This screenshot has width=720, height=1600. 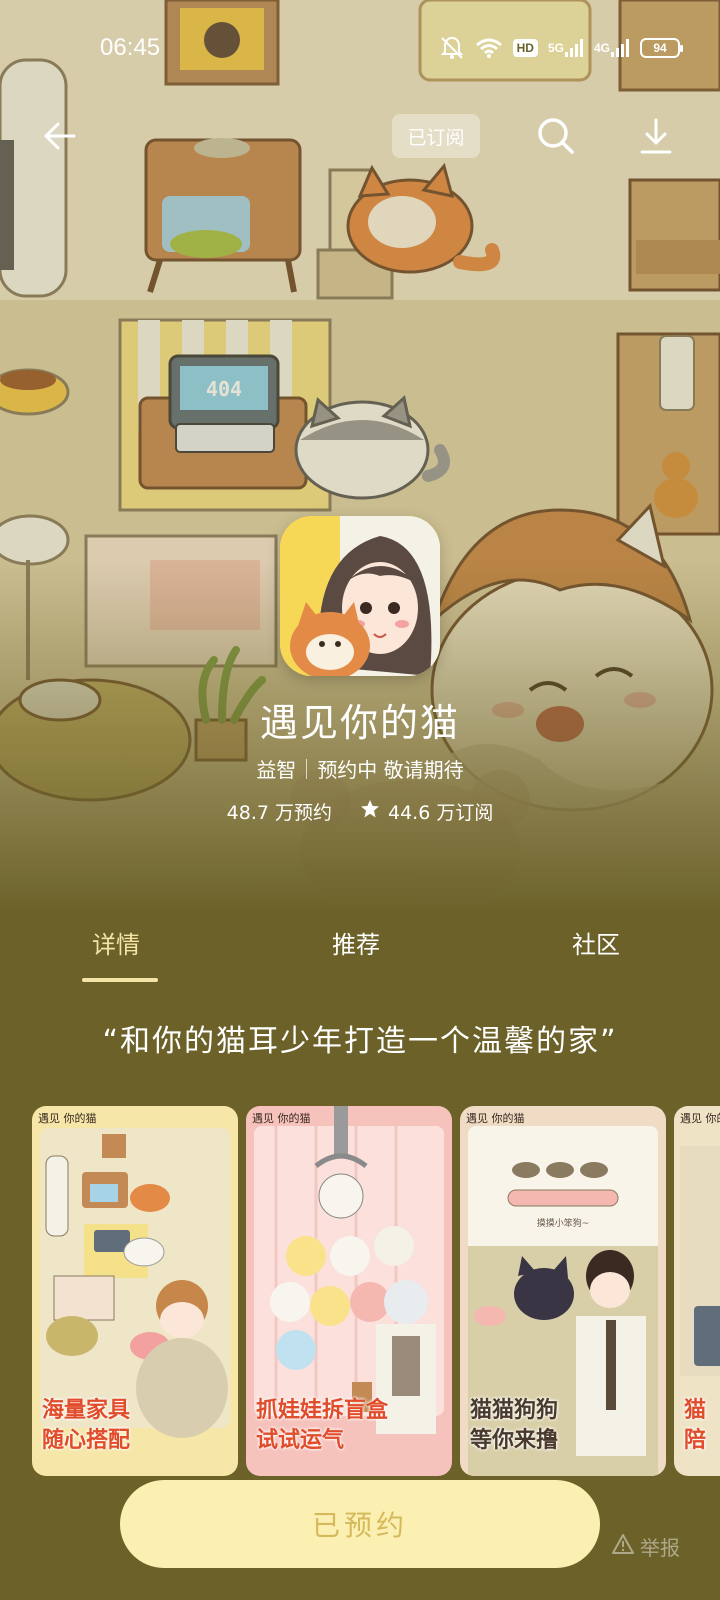 What do you see at coordinates (612, 48) in the screenshot?
I see `signal-4g-icon: 4G` at bounding box center [612, 48].